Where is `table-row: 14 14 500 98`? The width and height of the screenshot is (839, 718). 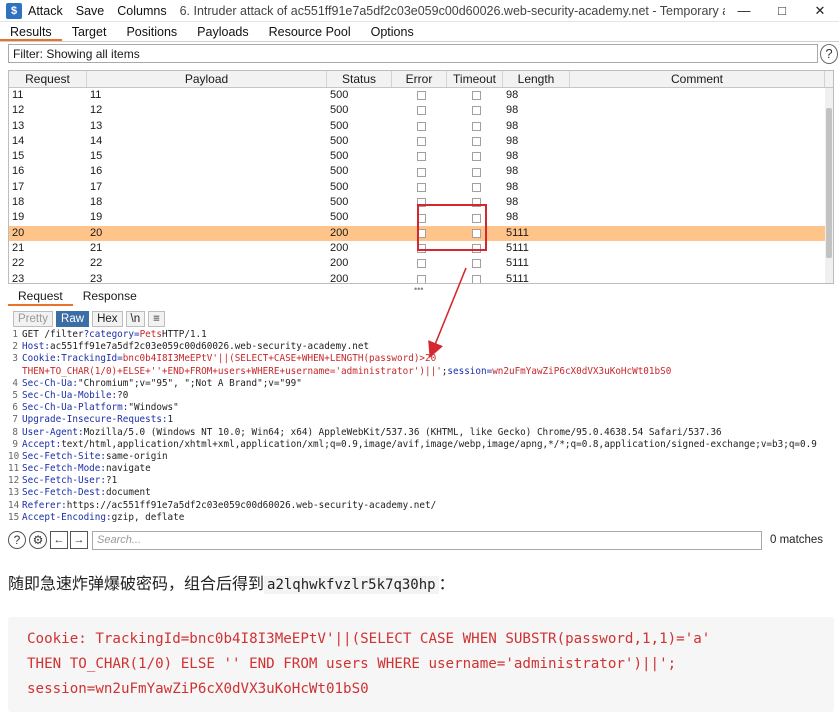 table-row: 14 14 500 98 is located at coordinates (421, 141).